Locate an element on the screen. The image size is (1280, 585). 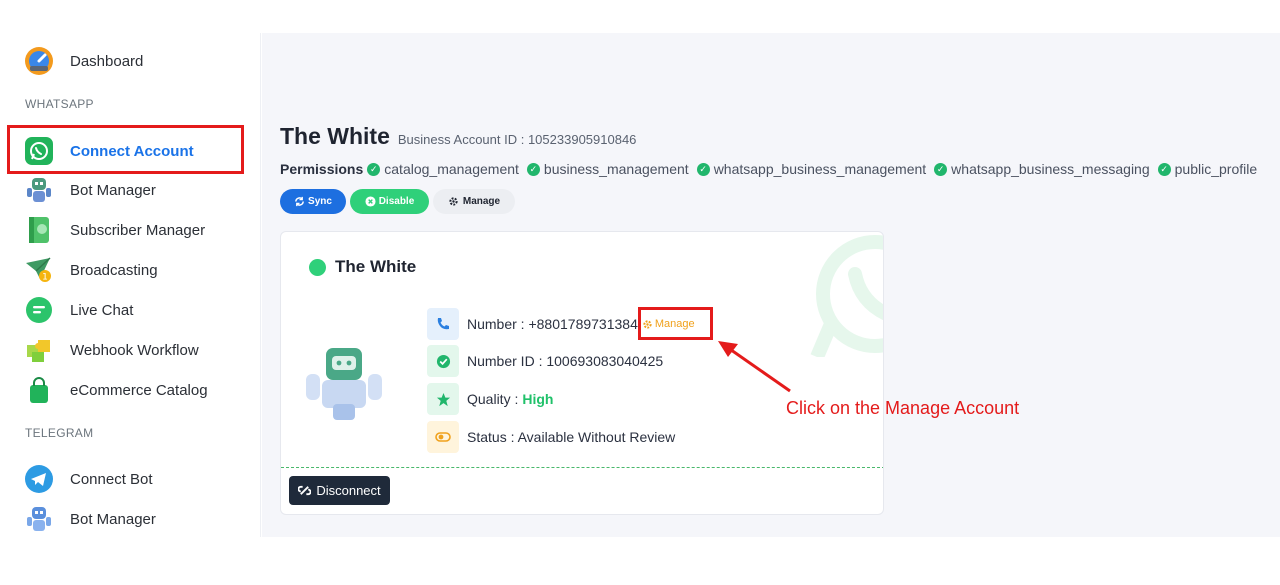
business-account-id: Business Account ID : 105233905910846 is located at coordinates (517, 139).